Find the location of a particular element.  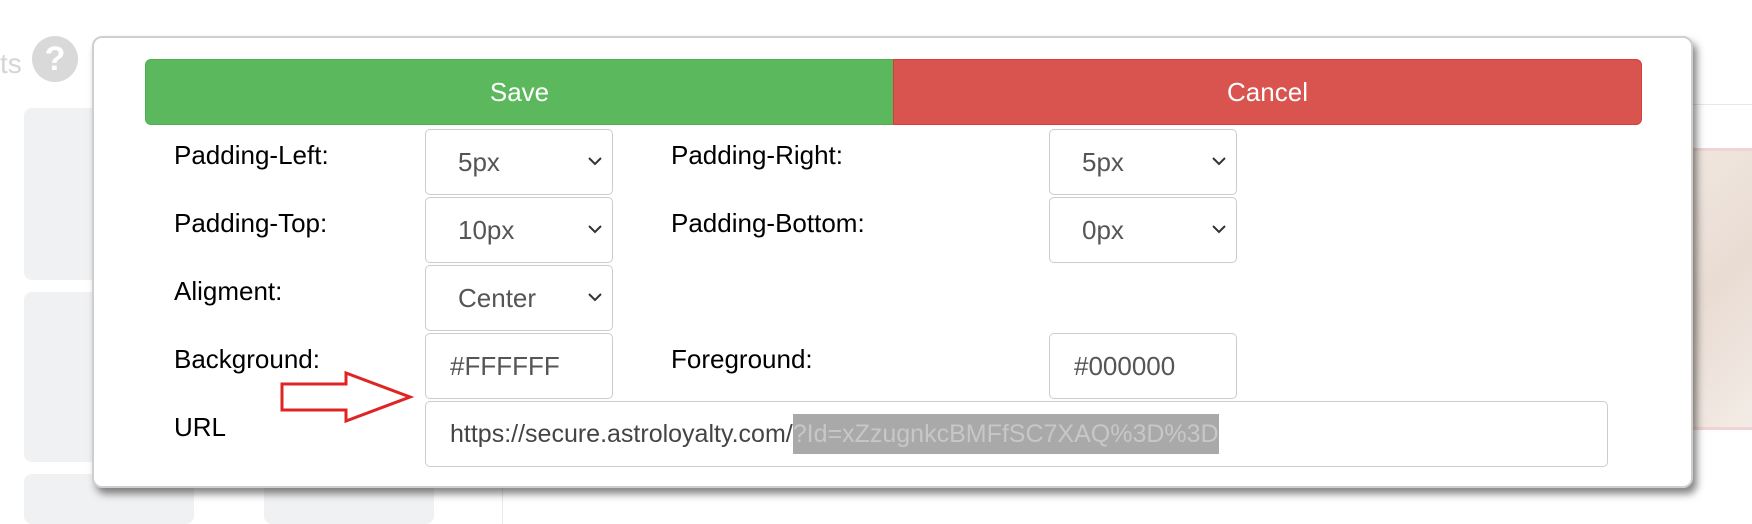

padding-right-select: 5px is located at coordinates (1143, 162).